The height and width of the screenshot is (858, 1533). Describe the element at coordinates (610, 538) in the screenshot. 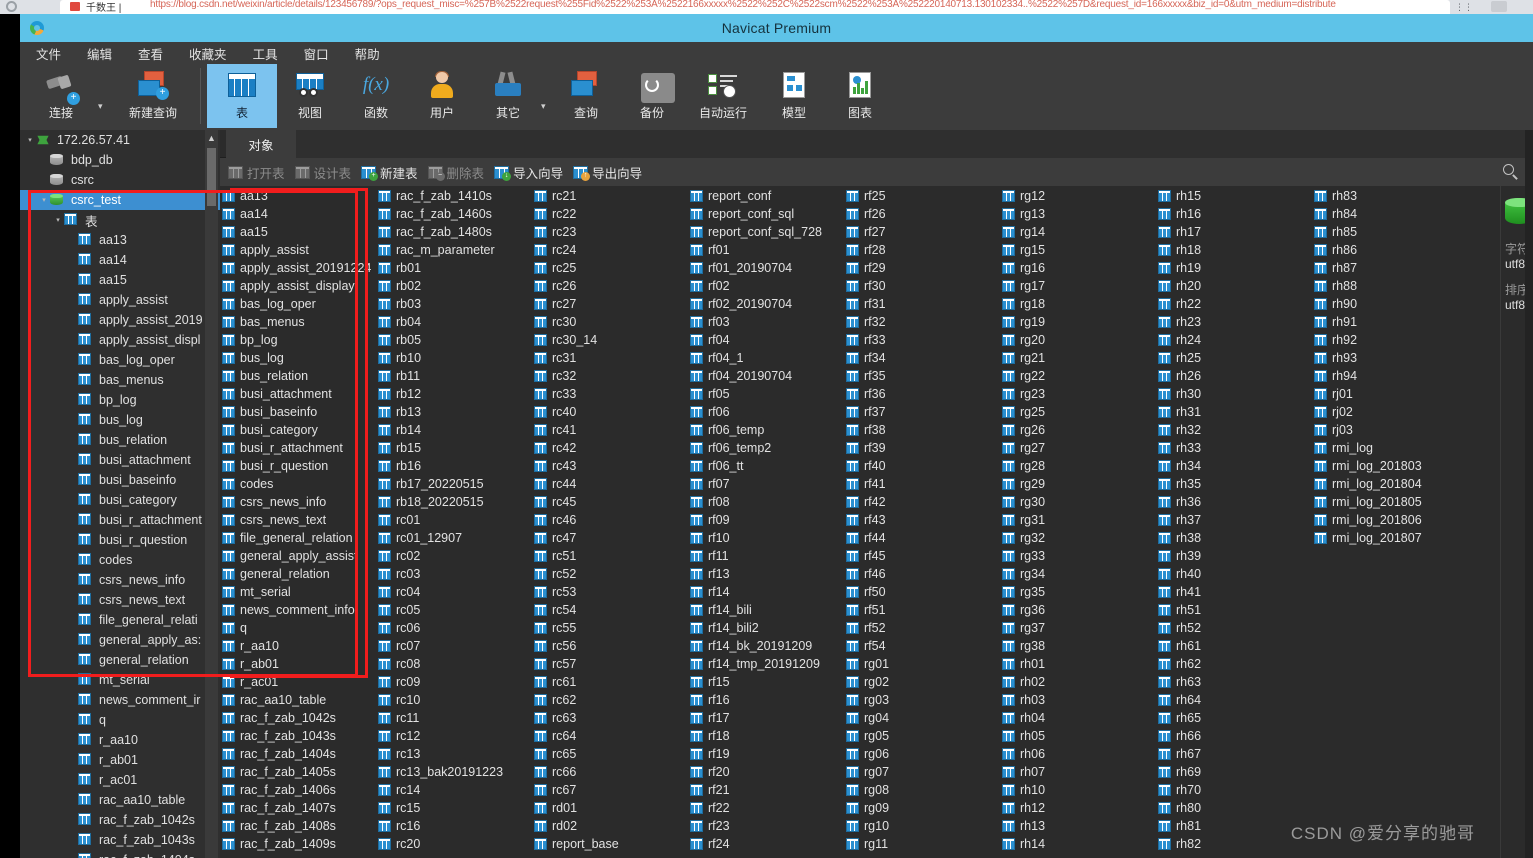

I see `table-list-item: rc47` at that location.